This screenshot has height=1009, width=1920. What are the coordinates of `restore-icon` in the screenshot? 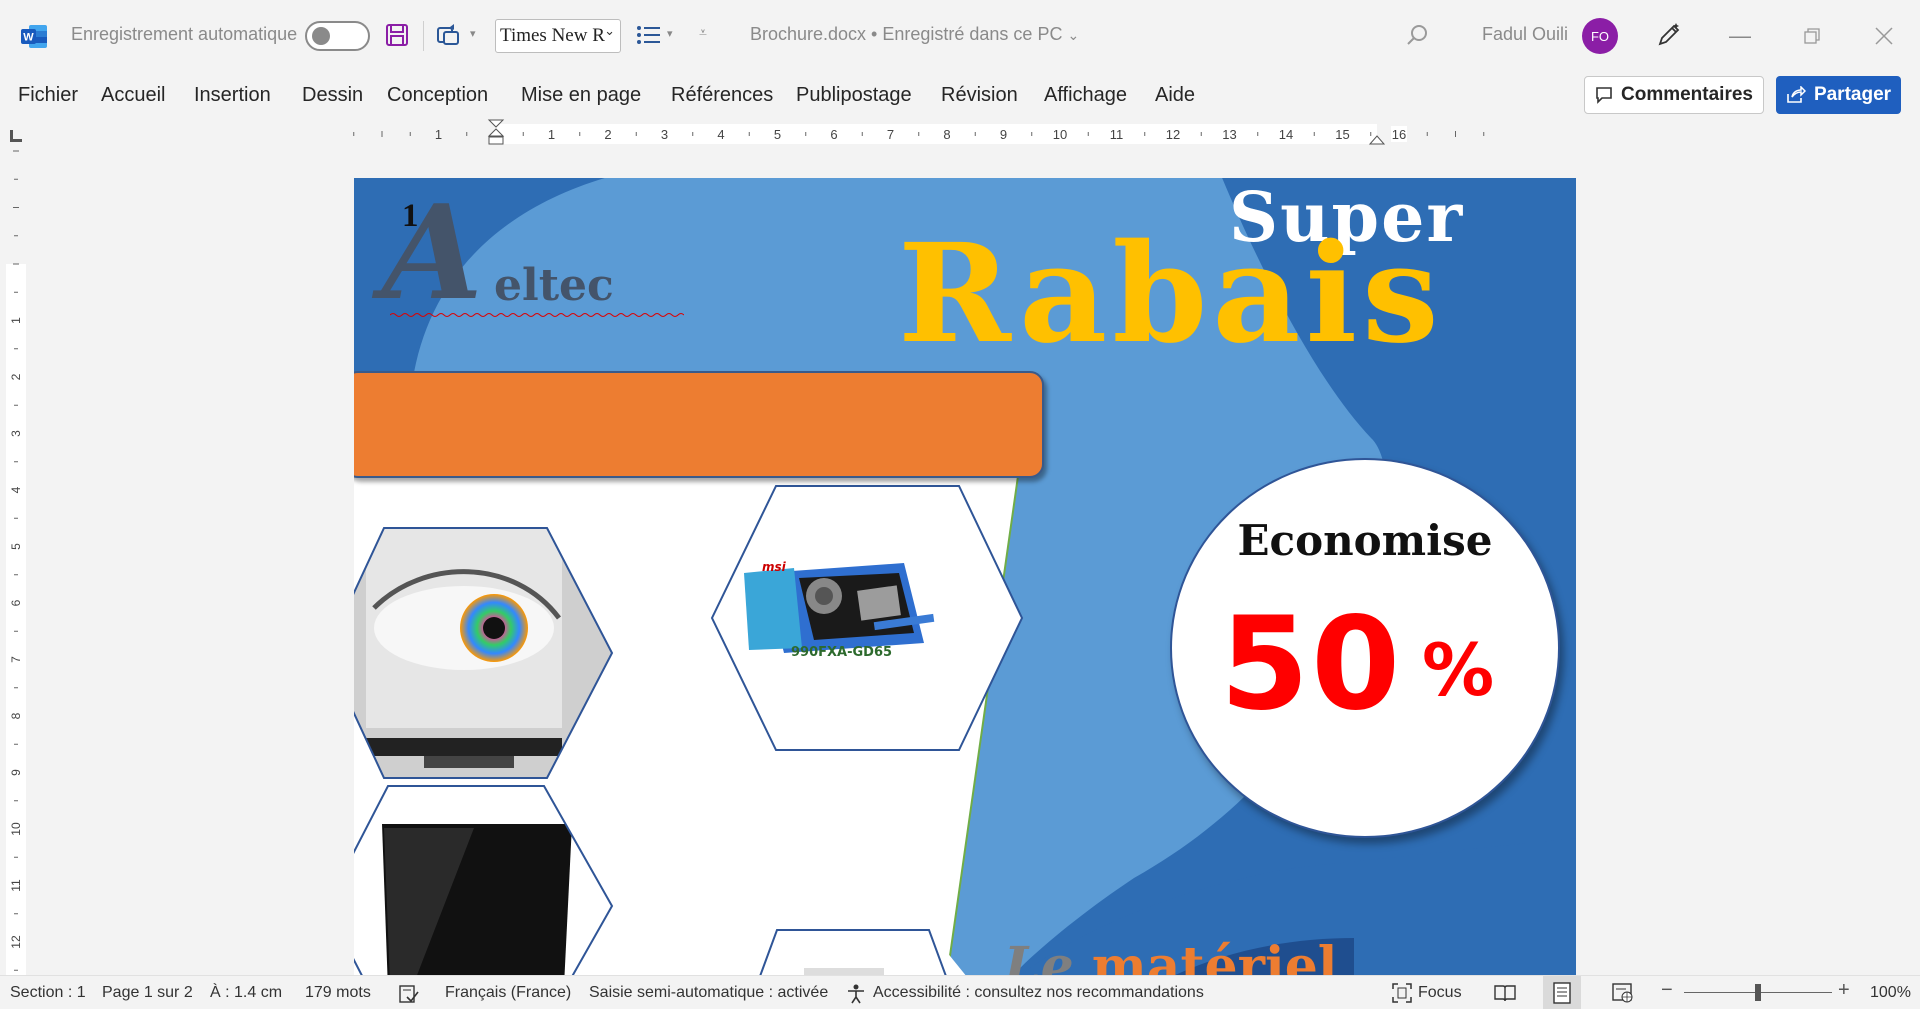 It's located at (1812, 36).